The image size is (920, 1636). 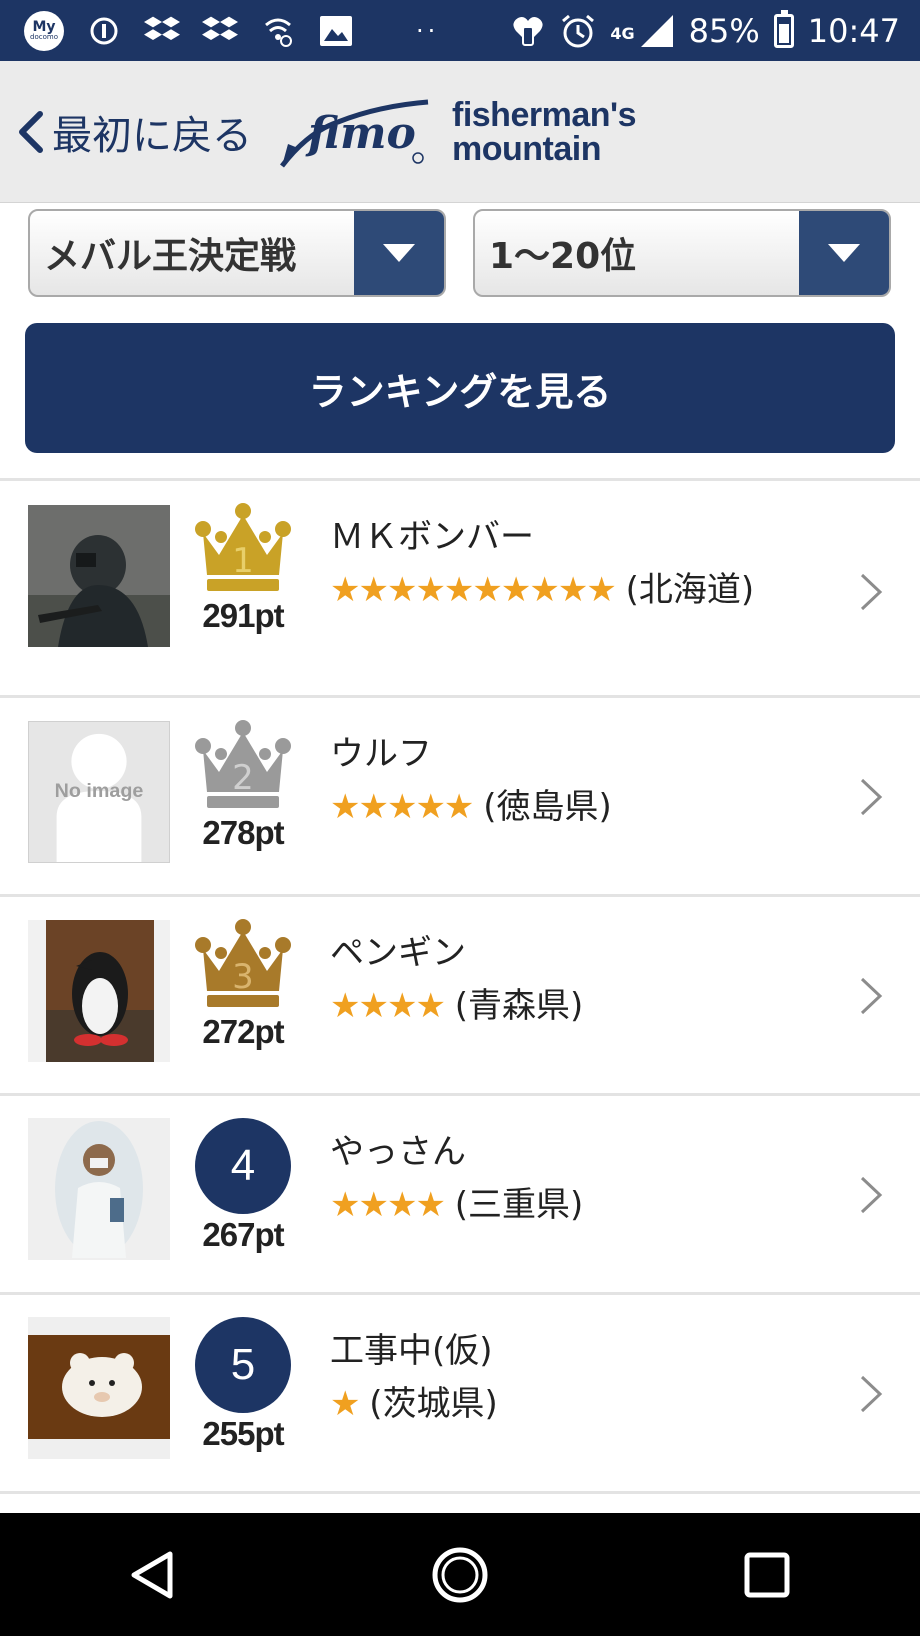 What do you see at coordinates (690, 590) in the screenshot?
I see `region: (北海道)` at bounding box center [690, 590].